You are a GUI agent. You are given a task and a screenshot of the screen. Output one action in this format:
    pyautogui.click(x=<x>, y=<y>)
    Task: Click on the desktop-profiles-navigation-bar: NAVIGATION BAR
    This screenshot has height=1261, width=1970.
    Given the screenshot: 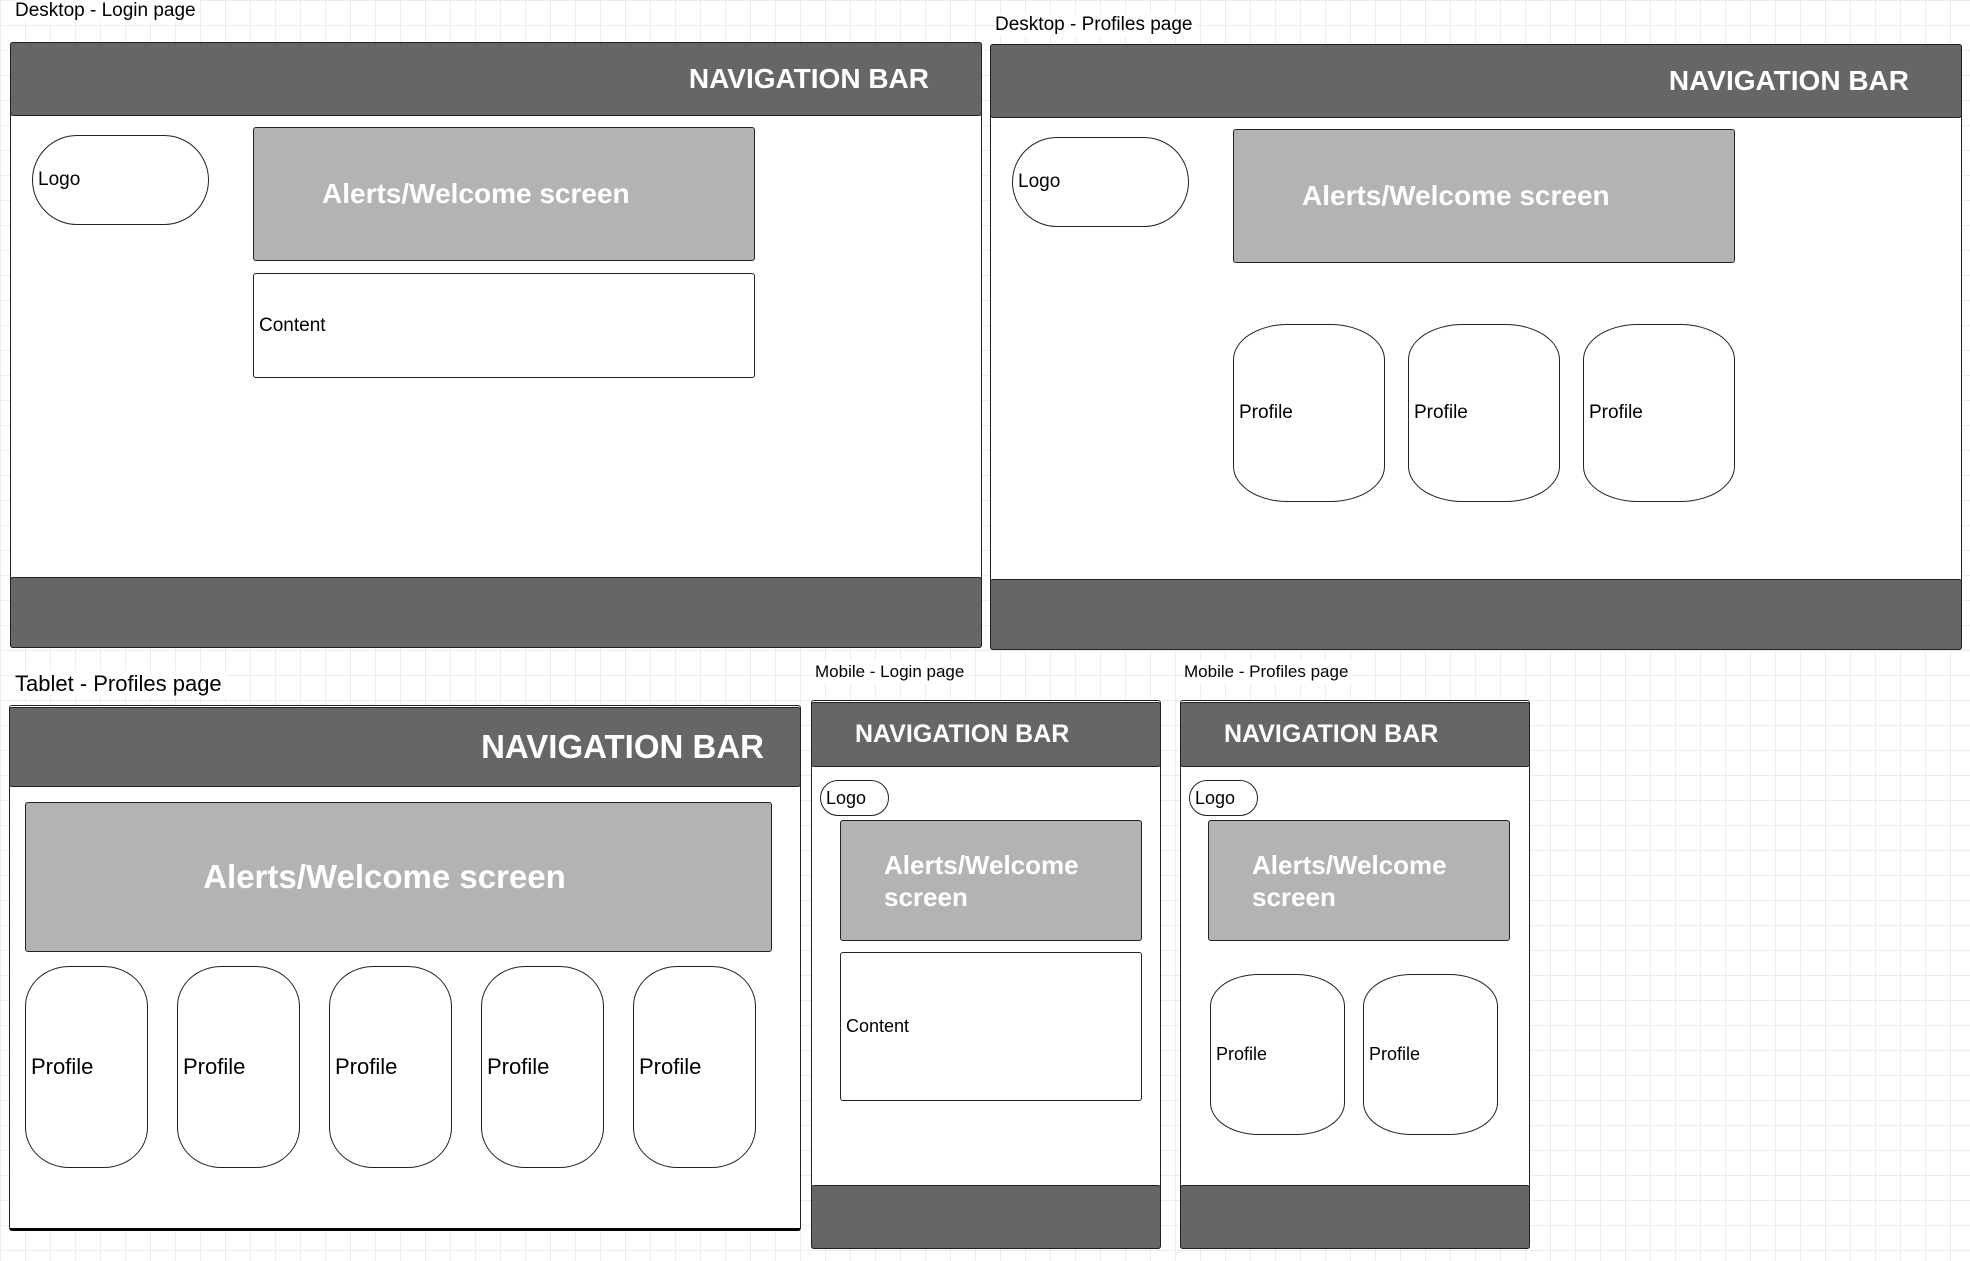 What is the action you would take?
    pyautogui.click(x=1476, y=81)
    